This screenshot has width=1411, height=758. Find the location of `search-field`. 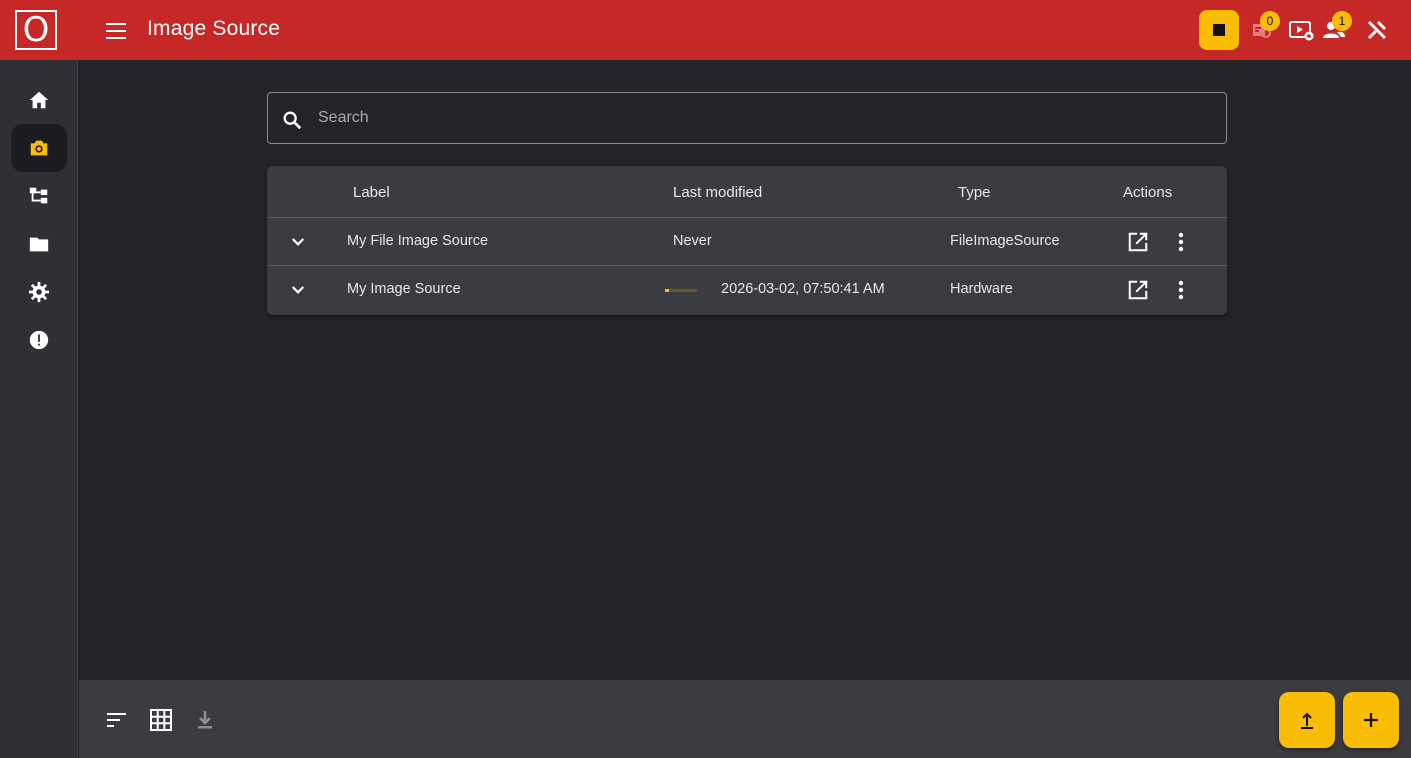

search-field is located at coordinates (747, 118).